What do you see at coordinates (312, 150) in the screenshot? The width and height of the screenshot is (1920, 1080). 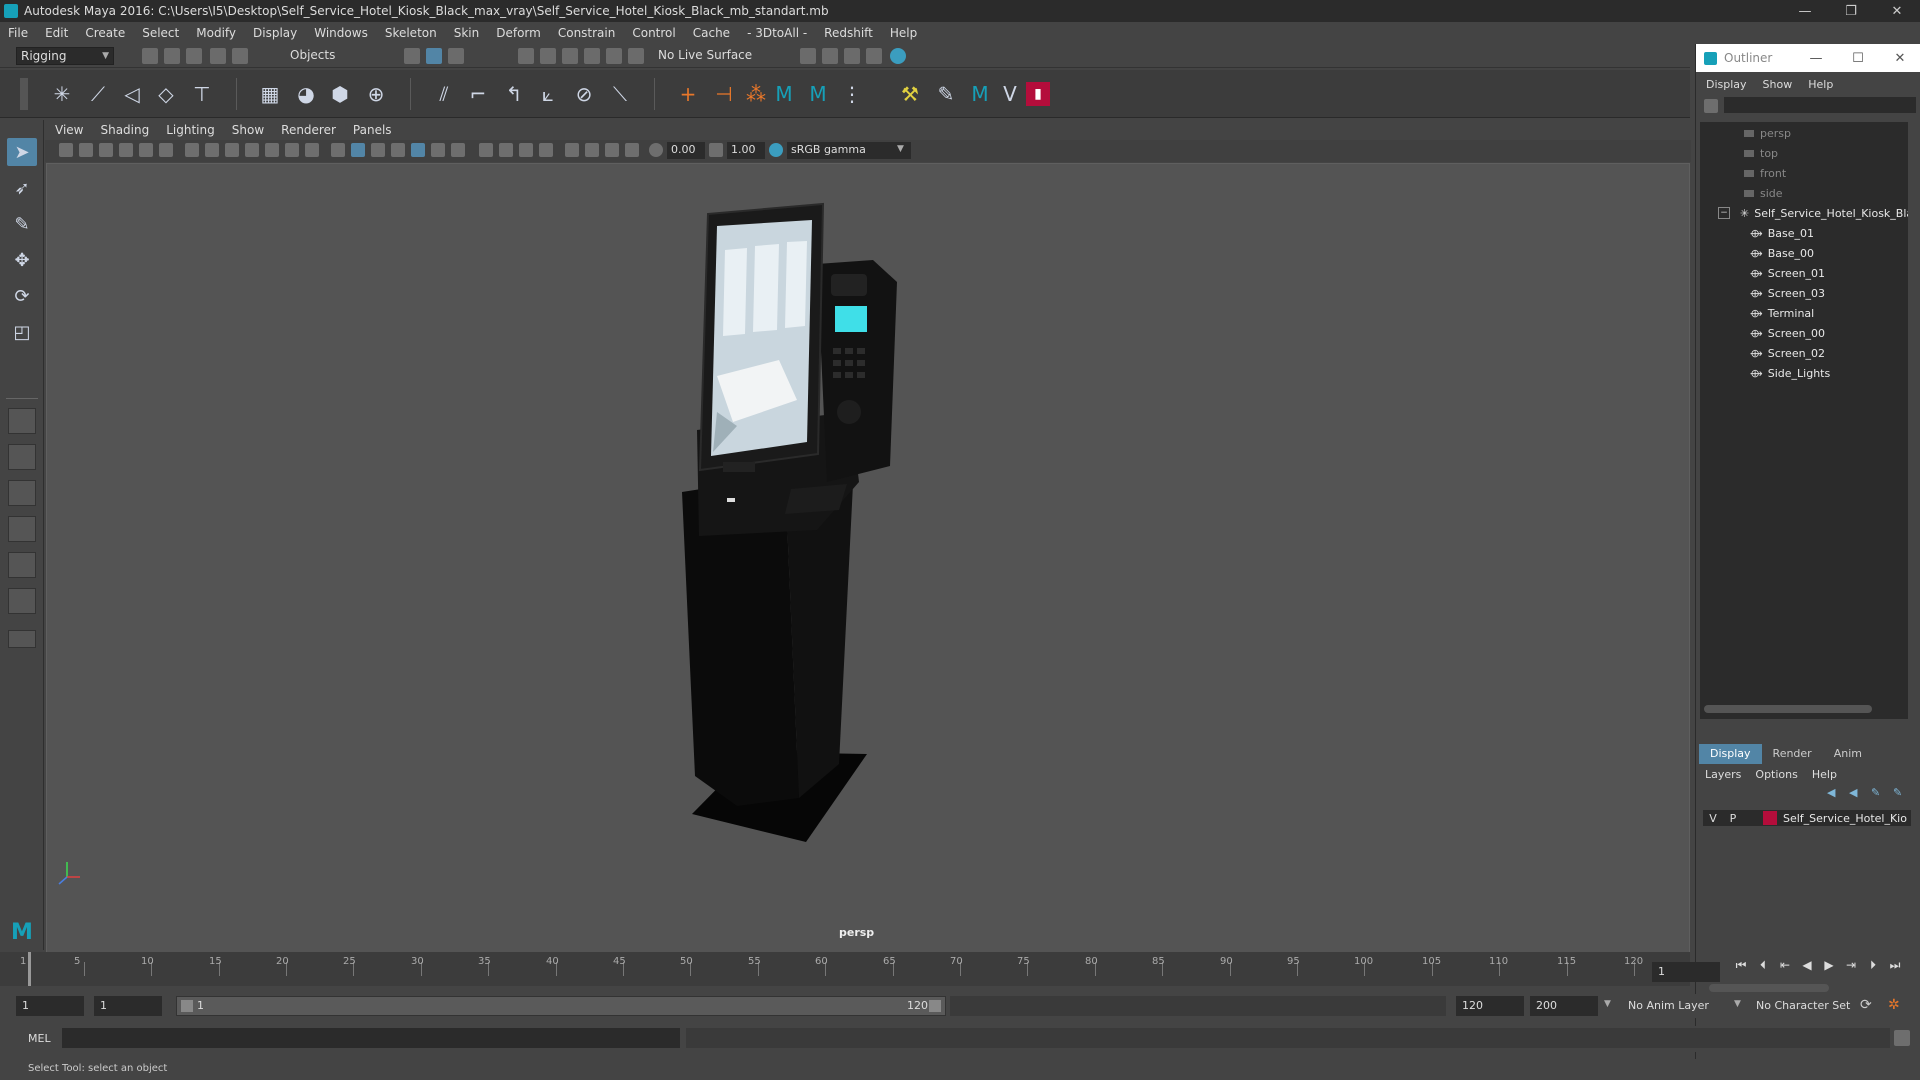 I see `safe-title-icon` at bounding box center [312, 150].